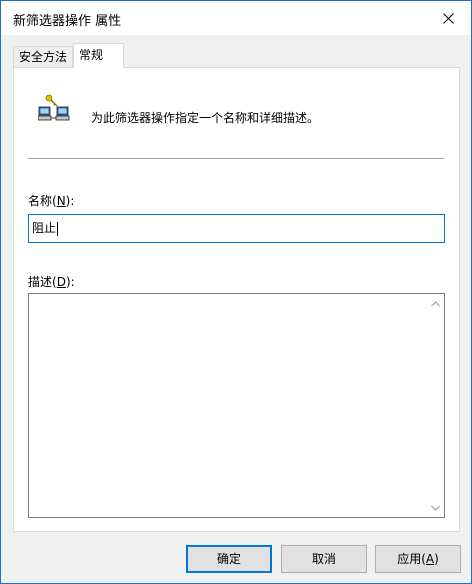 The height and width of the screenshot is (584, 472). Describe the element at coordinates (44, 228) in the screenshot. I see `name-field-value: 阻止` at that location.